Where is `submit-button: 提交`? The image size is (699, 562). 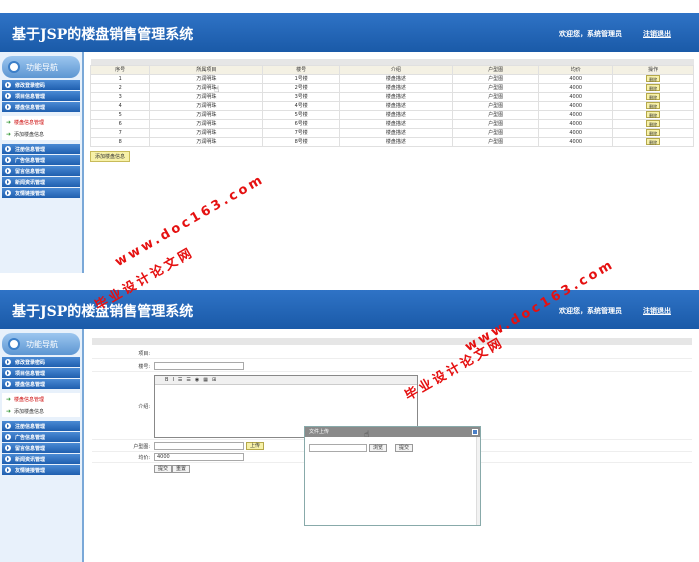
submit-button: 提交 is located at coordinates (163, 469).